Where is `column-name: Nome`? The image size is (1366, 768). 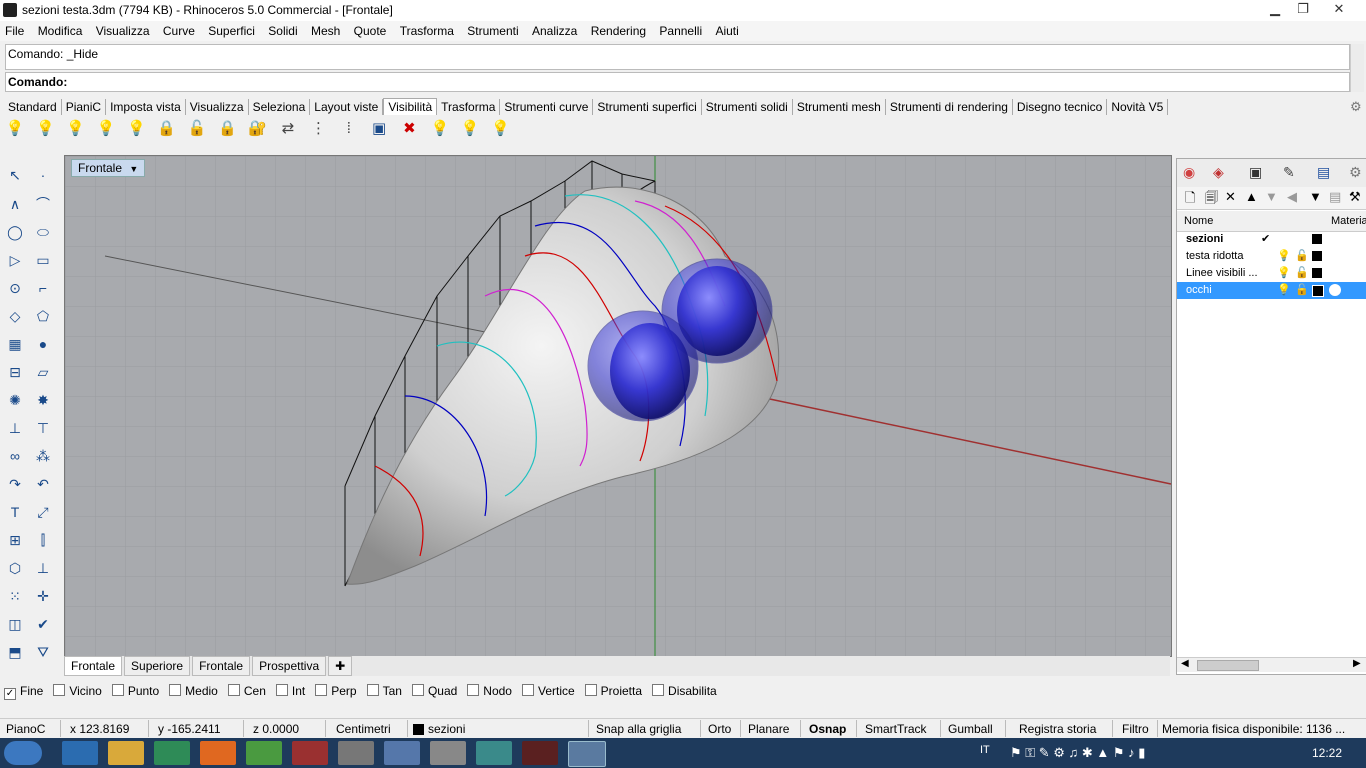
column-name: Nome is located at coordinates (1198, 221).